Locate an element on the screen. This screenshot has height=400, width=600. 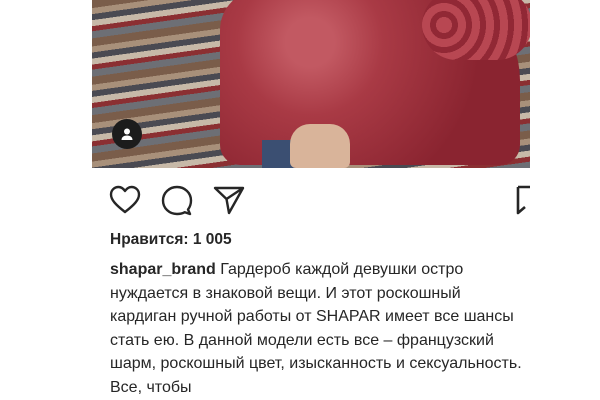
share-button is located at coordinates (229, 200).